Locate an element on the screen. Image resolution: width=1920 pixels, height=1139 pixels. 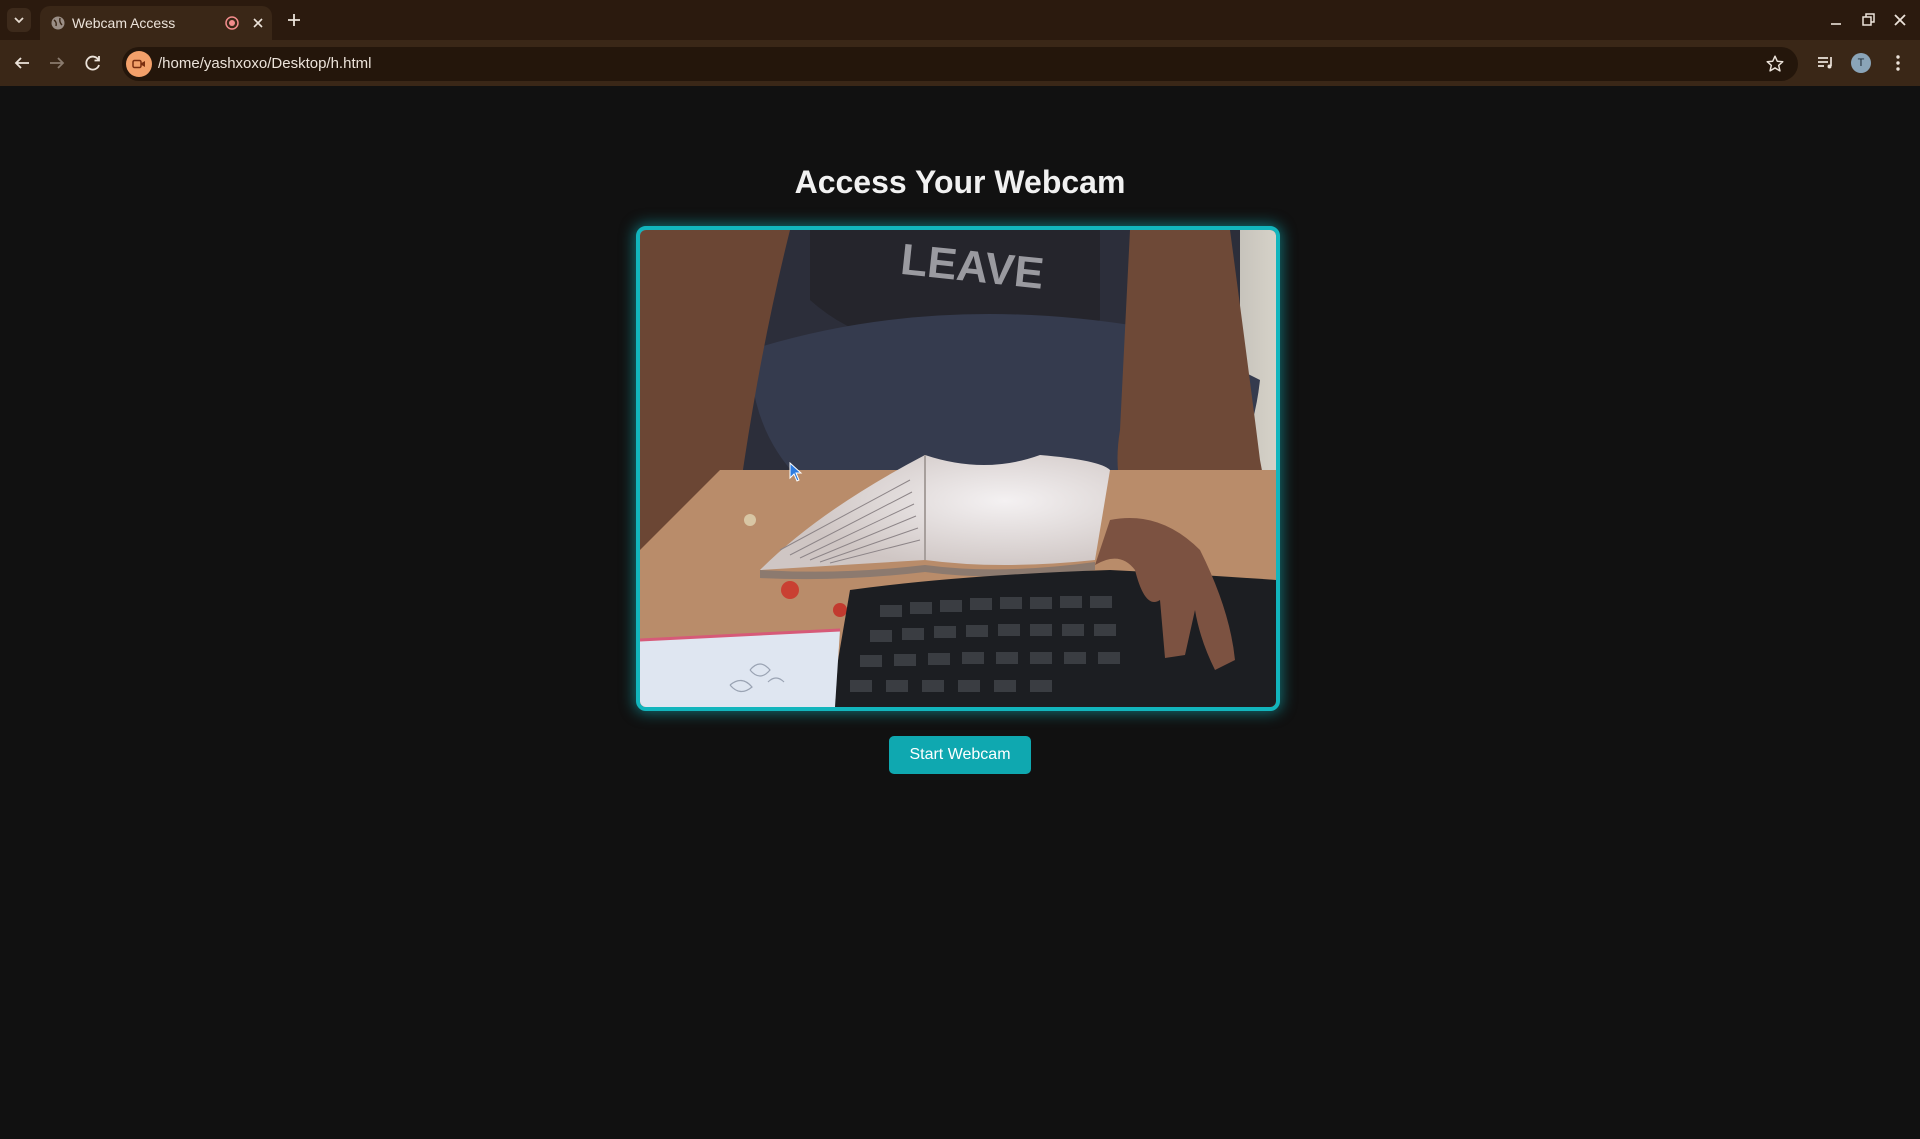
browser-tab-strip: Webcam Access is located at coordinates (960, 20).